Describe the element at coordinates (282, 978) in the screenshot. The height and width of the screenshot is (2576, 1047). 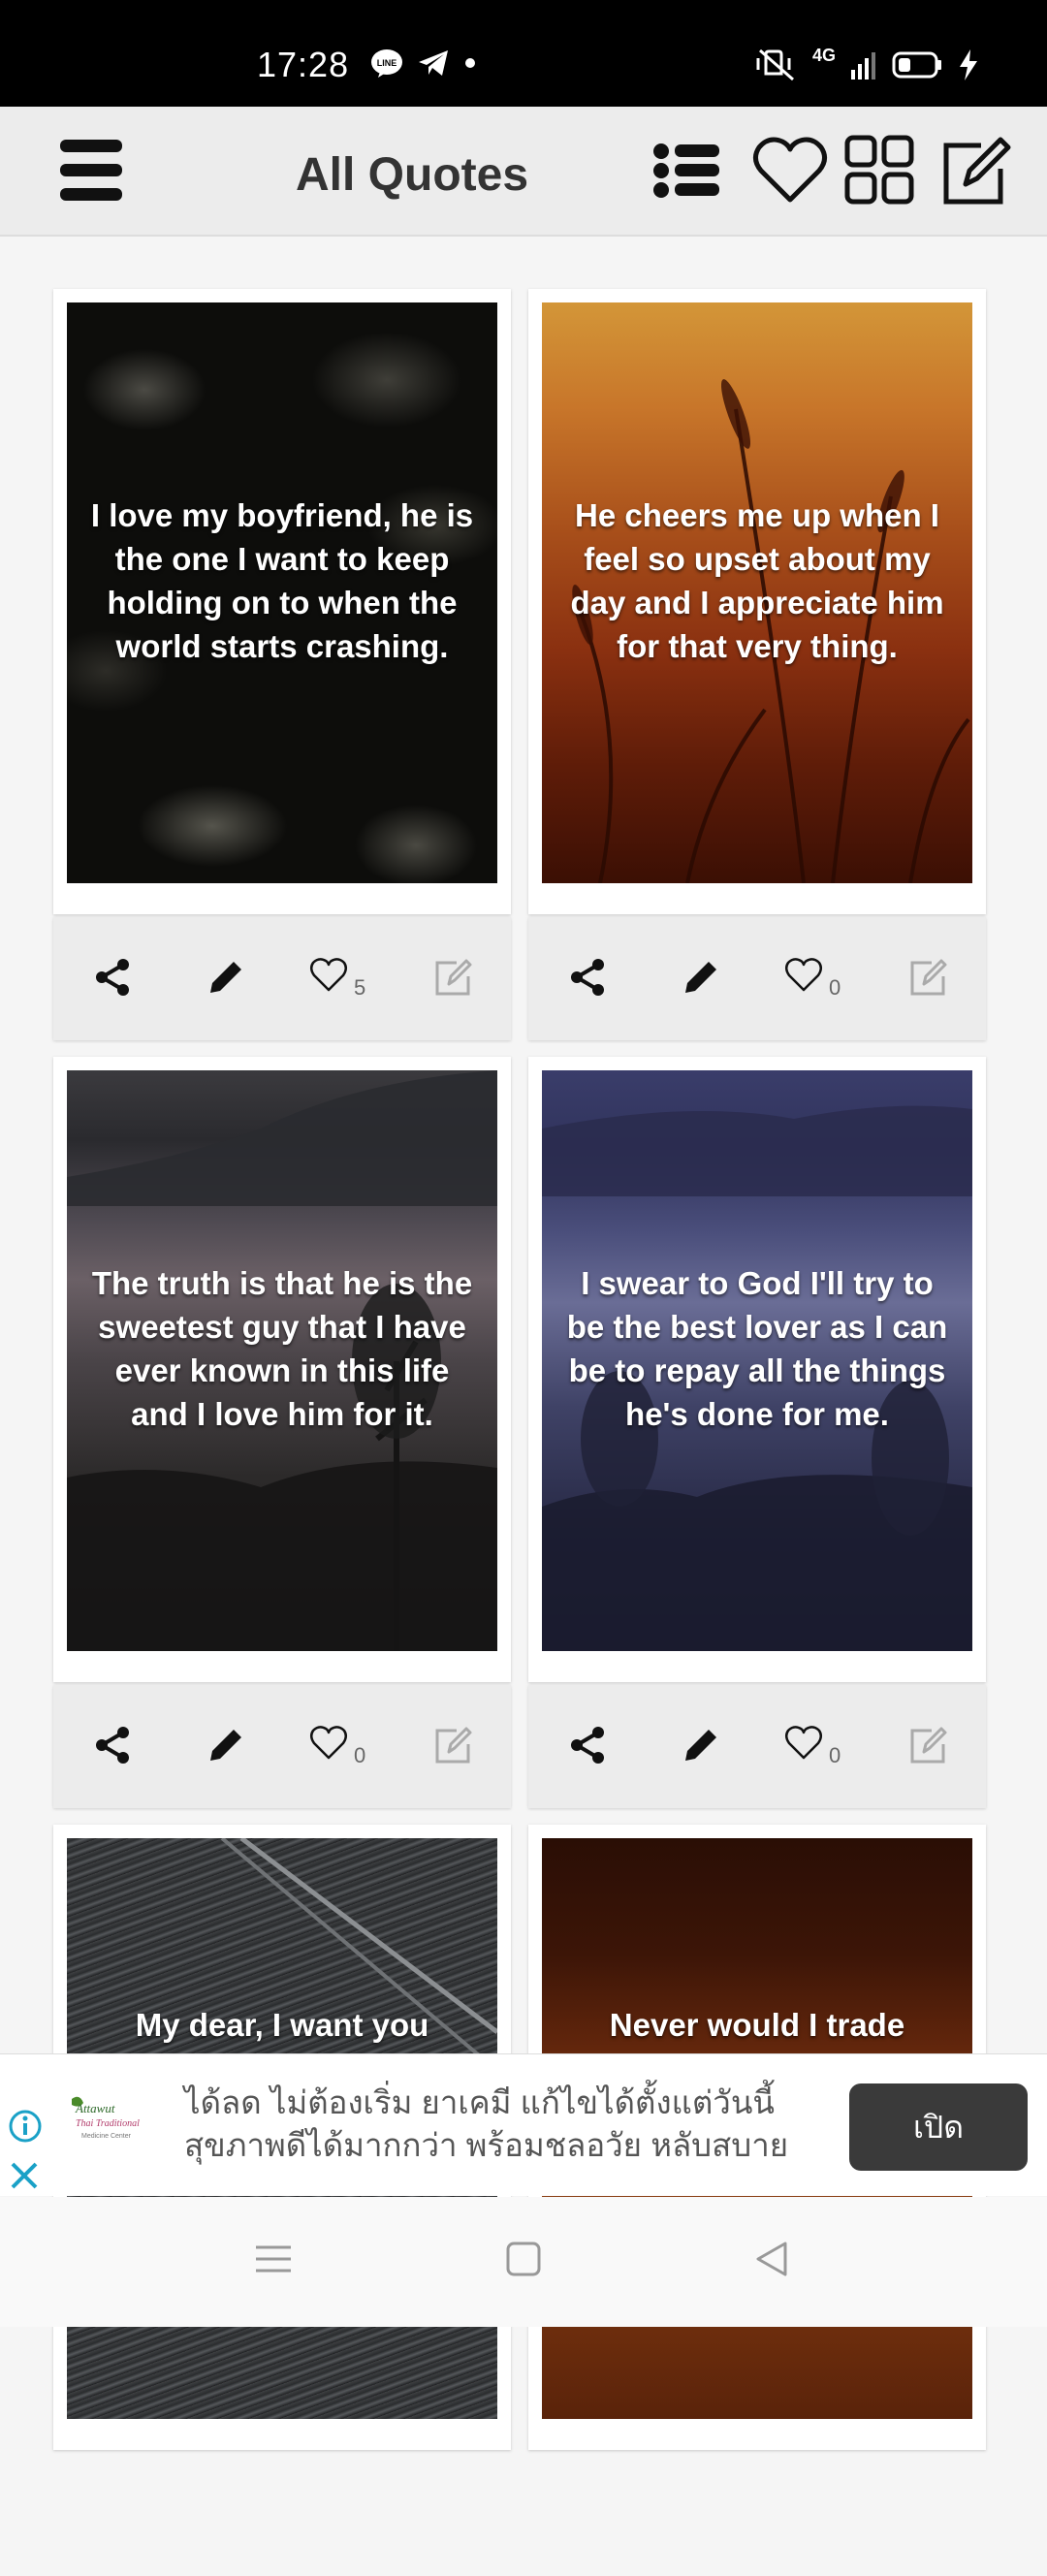
I see `card-actions: 5` at that location.